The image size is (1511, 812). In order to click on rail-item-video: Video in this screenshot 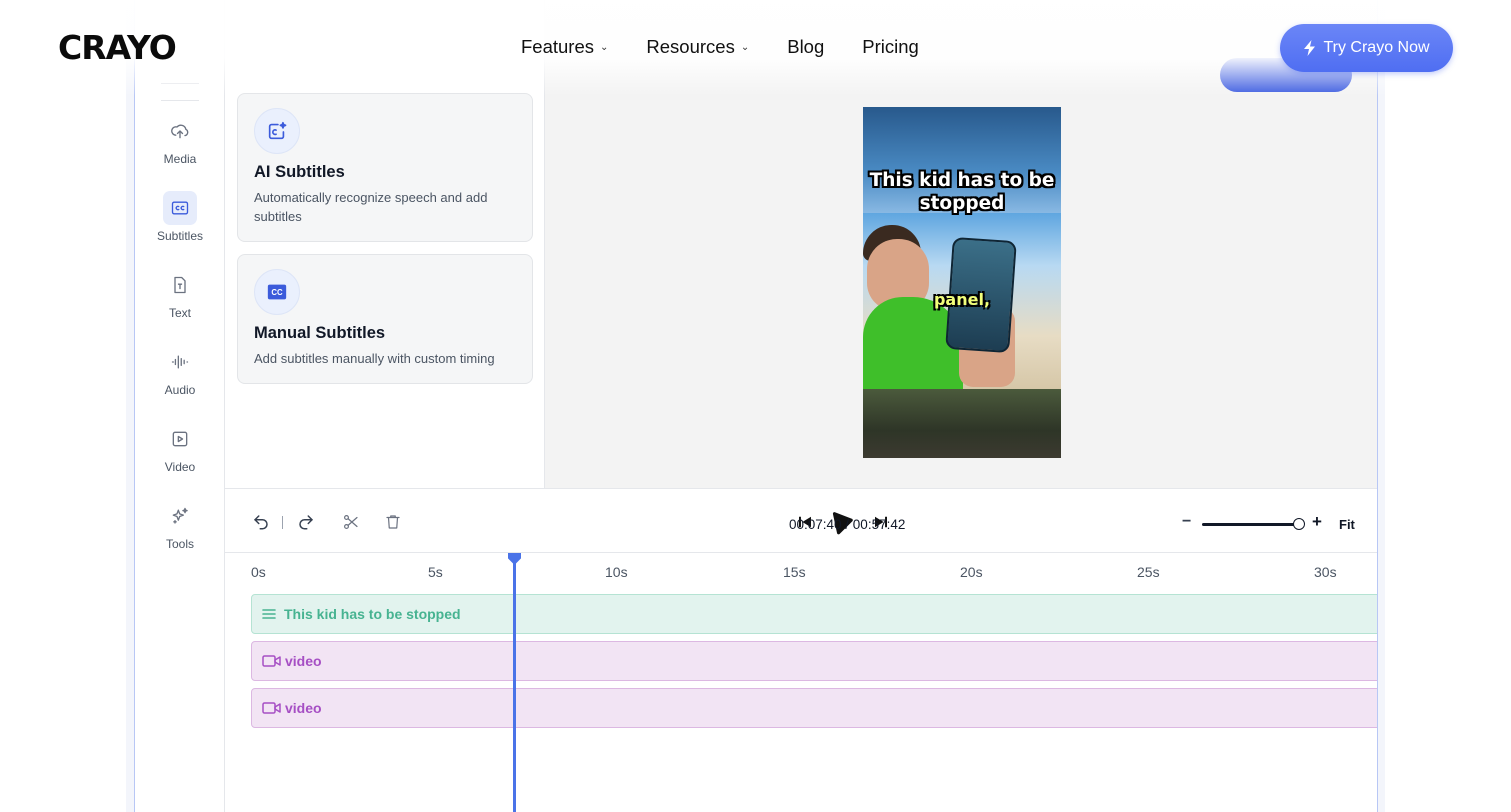, I will do `click(180, 448)`.